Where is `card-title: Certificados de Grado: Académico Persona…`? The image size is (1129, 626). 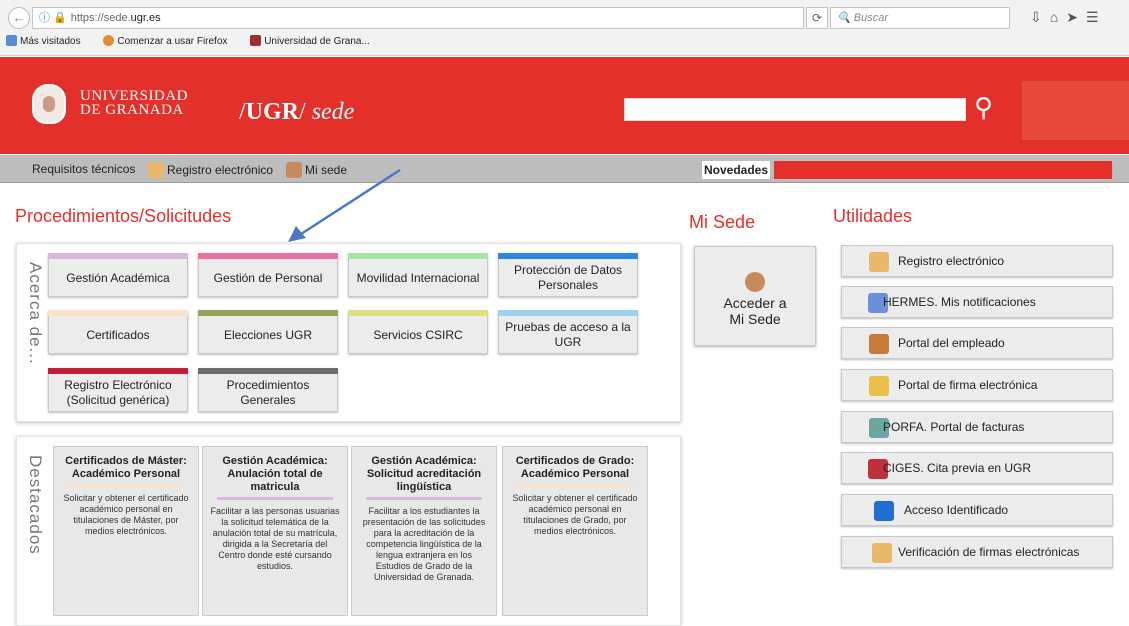
card-title: Certificados de Grado: Académico Persona… is located at coordinates (575, 467).